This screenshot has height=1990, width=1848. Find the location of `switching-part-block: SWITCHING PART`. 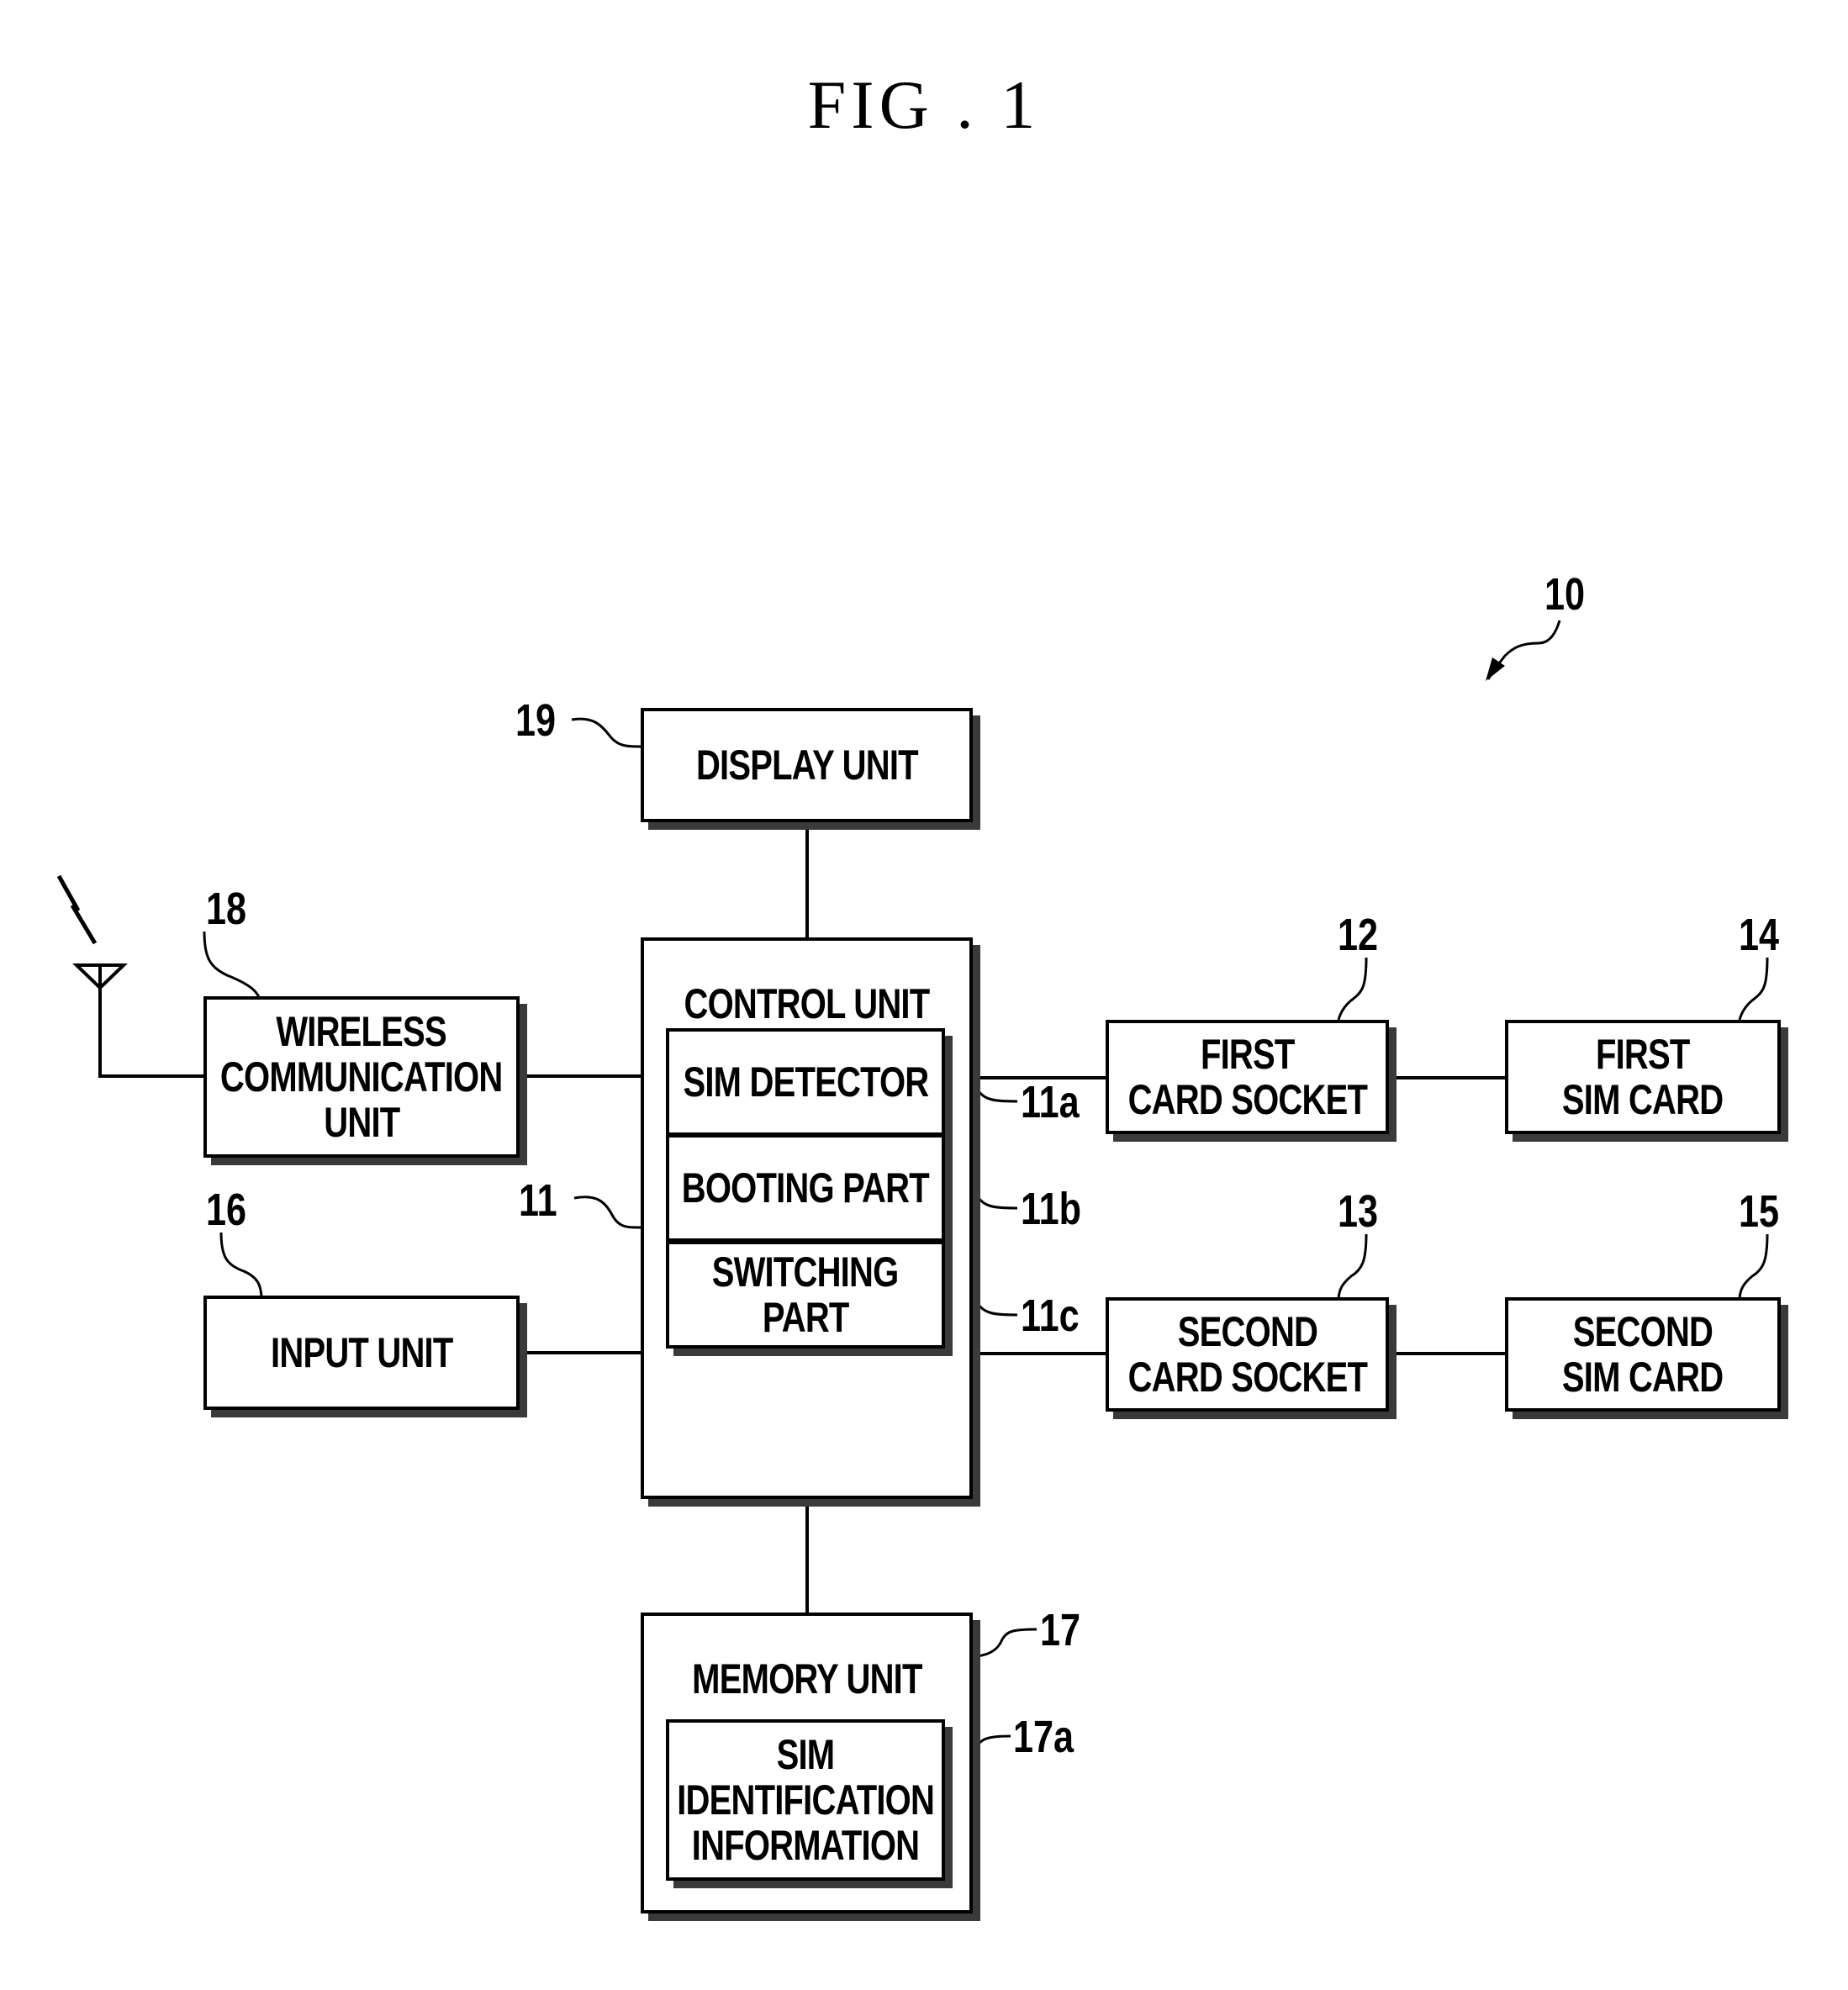

switching-part-block: SWITCHING PART is located at coordinates (806, 1295).